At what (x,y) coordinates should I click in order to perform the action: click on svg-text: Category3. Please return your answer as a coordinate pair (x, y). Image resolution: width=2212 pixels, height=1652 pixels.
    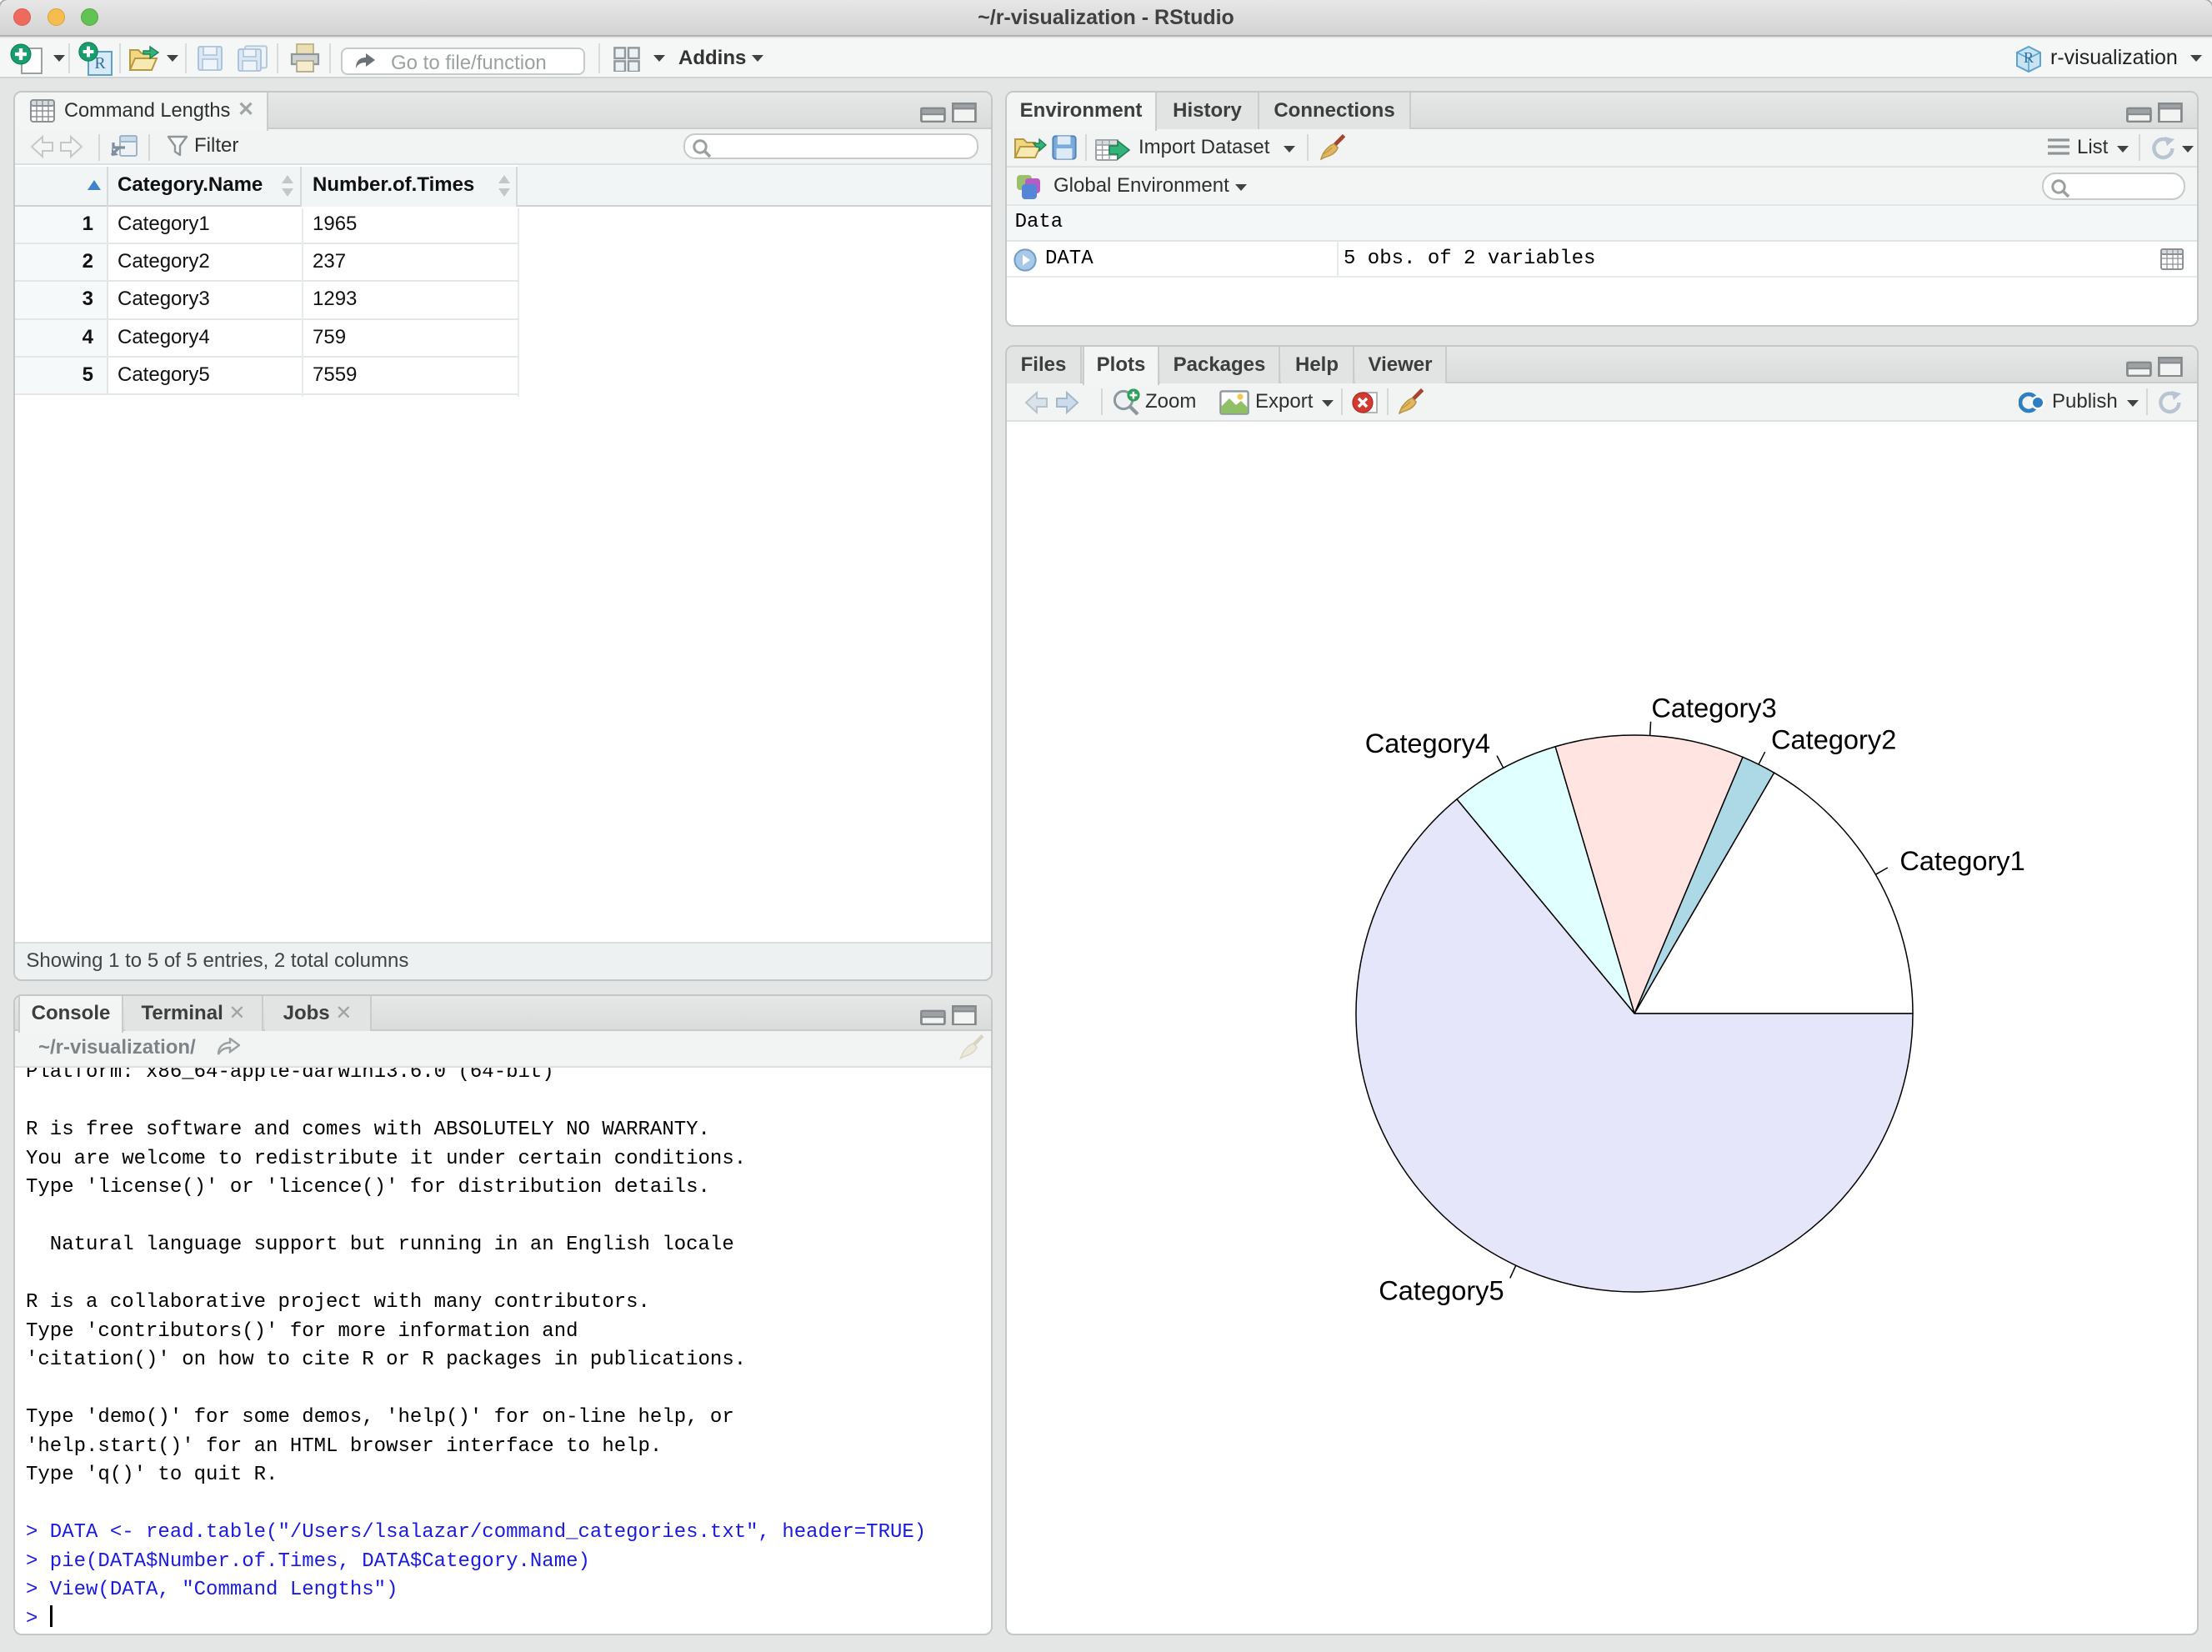
    Looking at the image, I should click on (1714, 707).